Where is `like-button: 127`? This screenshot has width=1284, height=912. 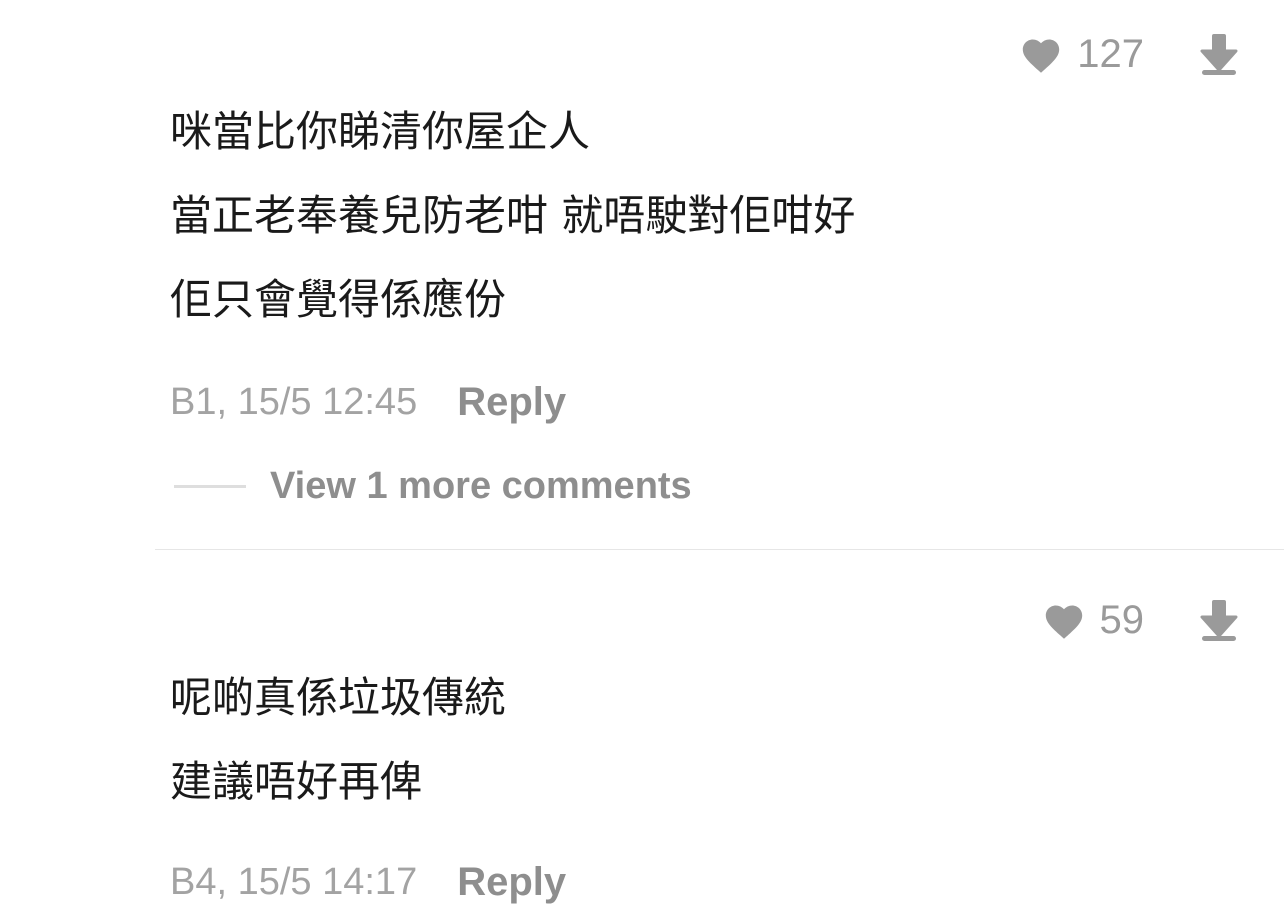
like-button: 127 is located at coordinates (1081, 54).